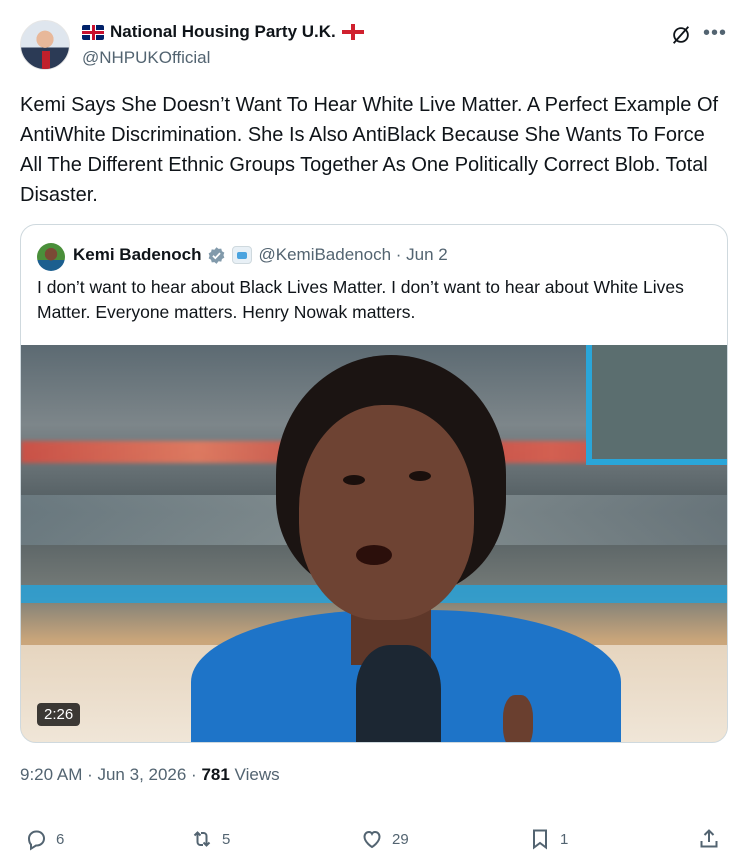 The height and width of the screenshot is (866, 748). Describe the element at coordinates (564, 839) in the screenshot. I see `bookmark-count: 1` at that location.